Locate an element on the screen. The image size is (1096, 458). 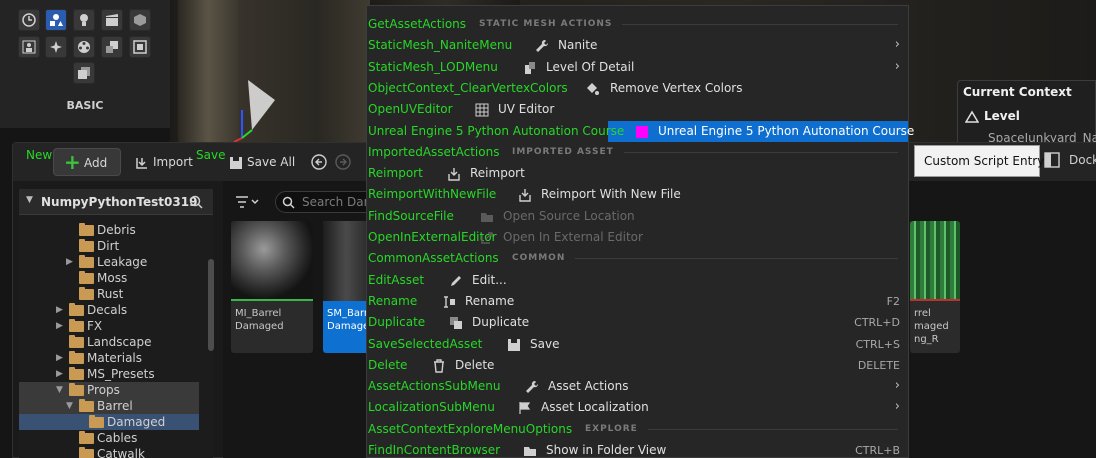
asset-tile-texture: rrel maged ng_R is located at coordinates (935, 287).